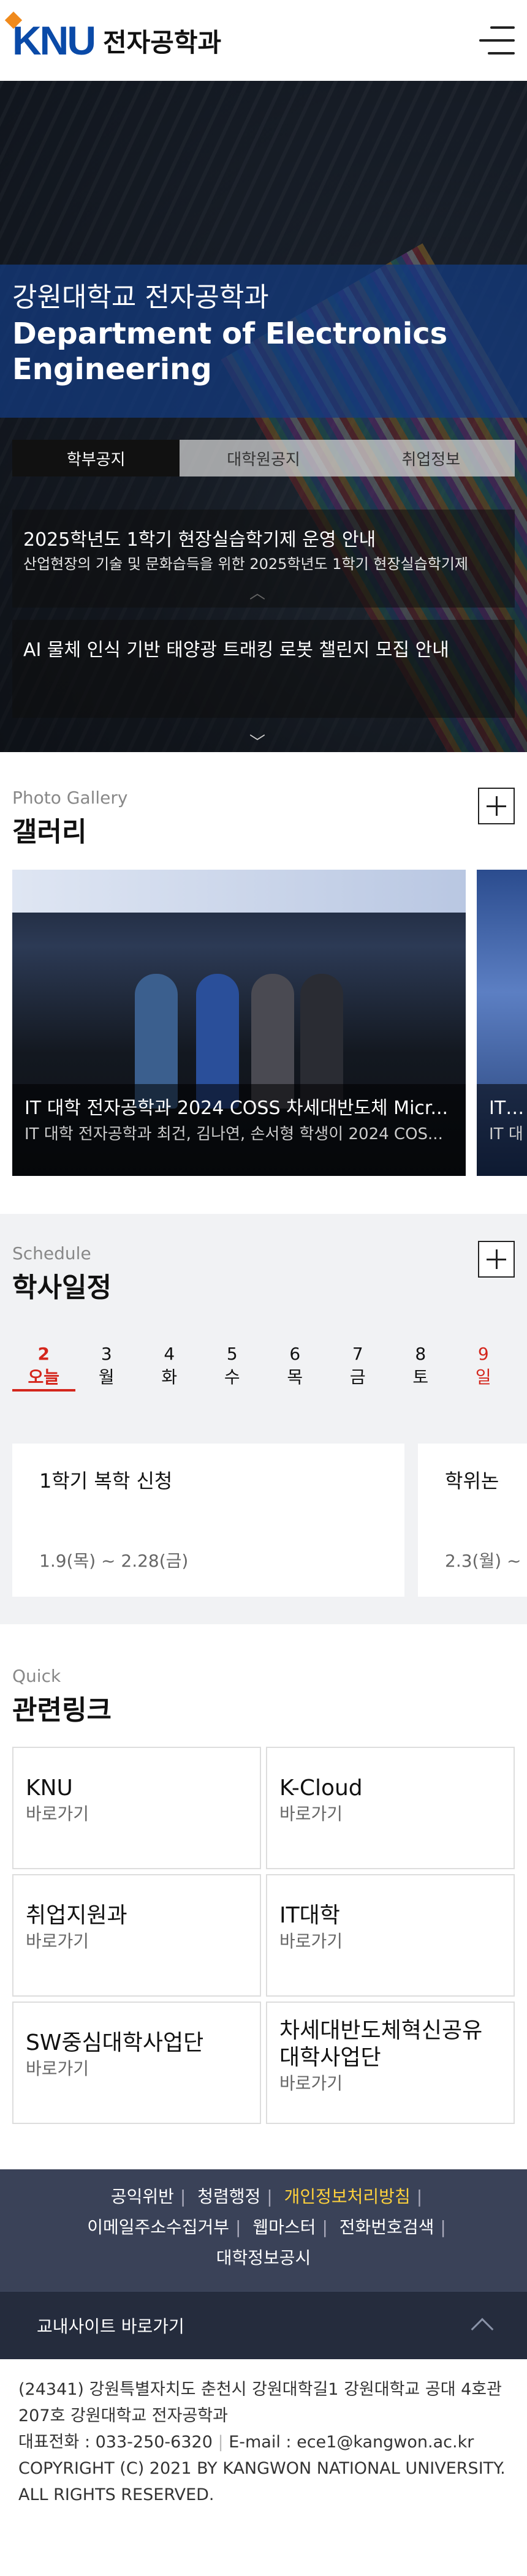 This screenshot has width=527, height=2576. I want to click on quick-link-name: K-Cloud, so click(321, 1788).